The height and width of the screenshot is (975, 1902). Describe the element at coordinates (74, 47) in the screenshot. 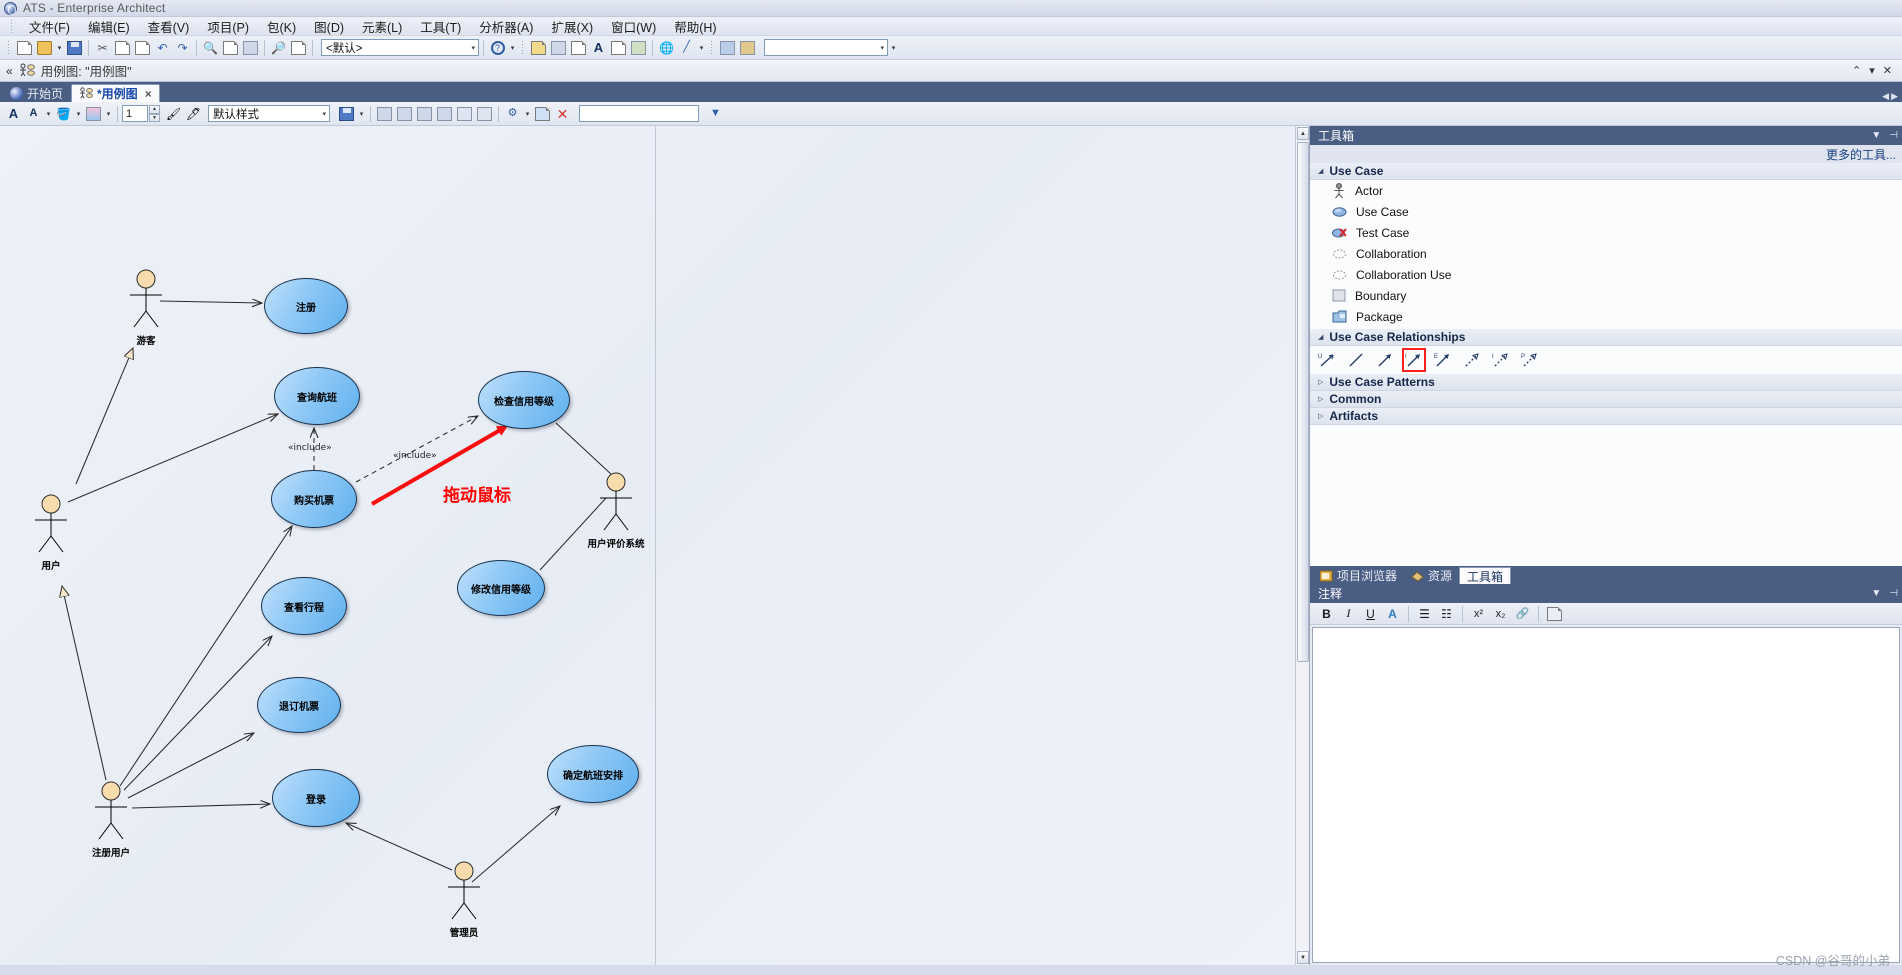

I see `save-icon` at that location.